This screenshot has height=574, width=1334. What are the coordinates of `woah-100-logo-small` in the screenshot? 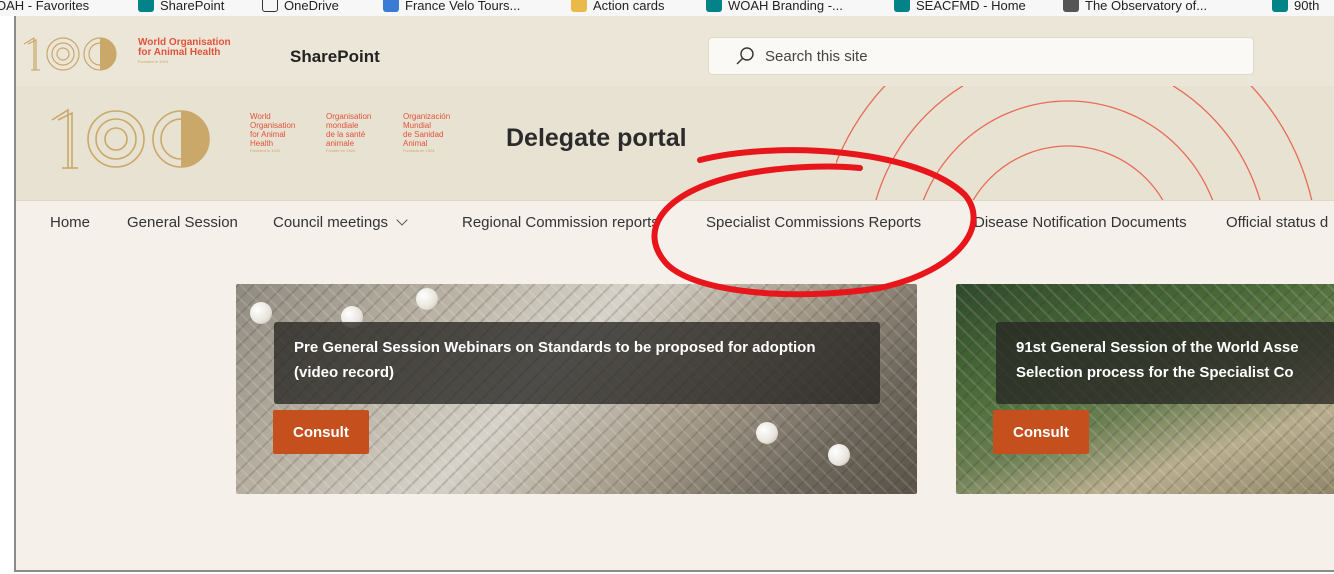 It's located at (75, 54).